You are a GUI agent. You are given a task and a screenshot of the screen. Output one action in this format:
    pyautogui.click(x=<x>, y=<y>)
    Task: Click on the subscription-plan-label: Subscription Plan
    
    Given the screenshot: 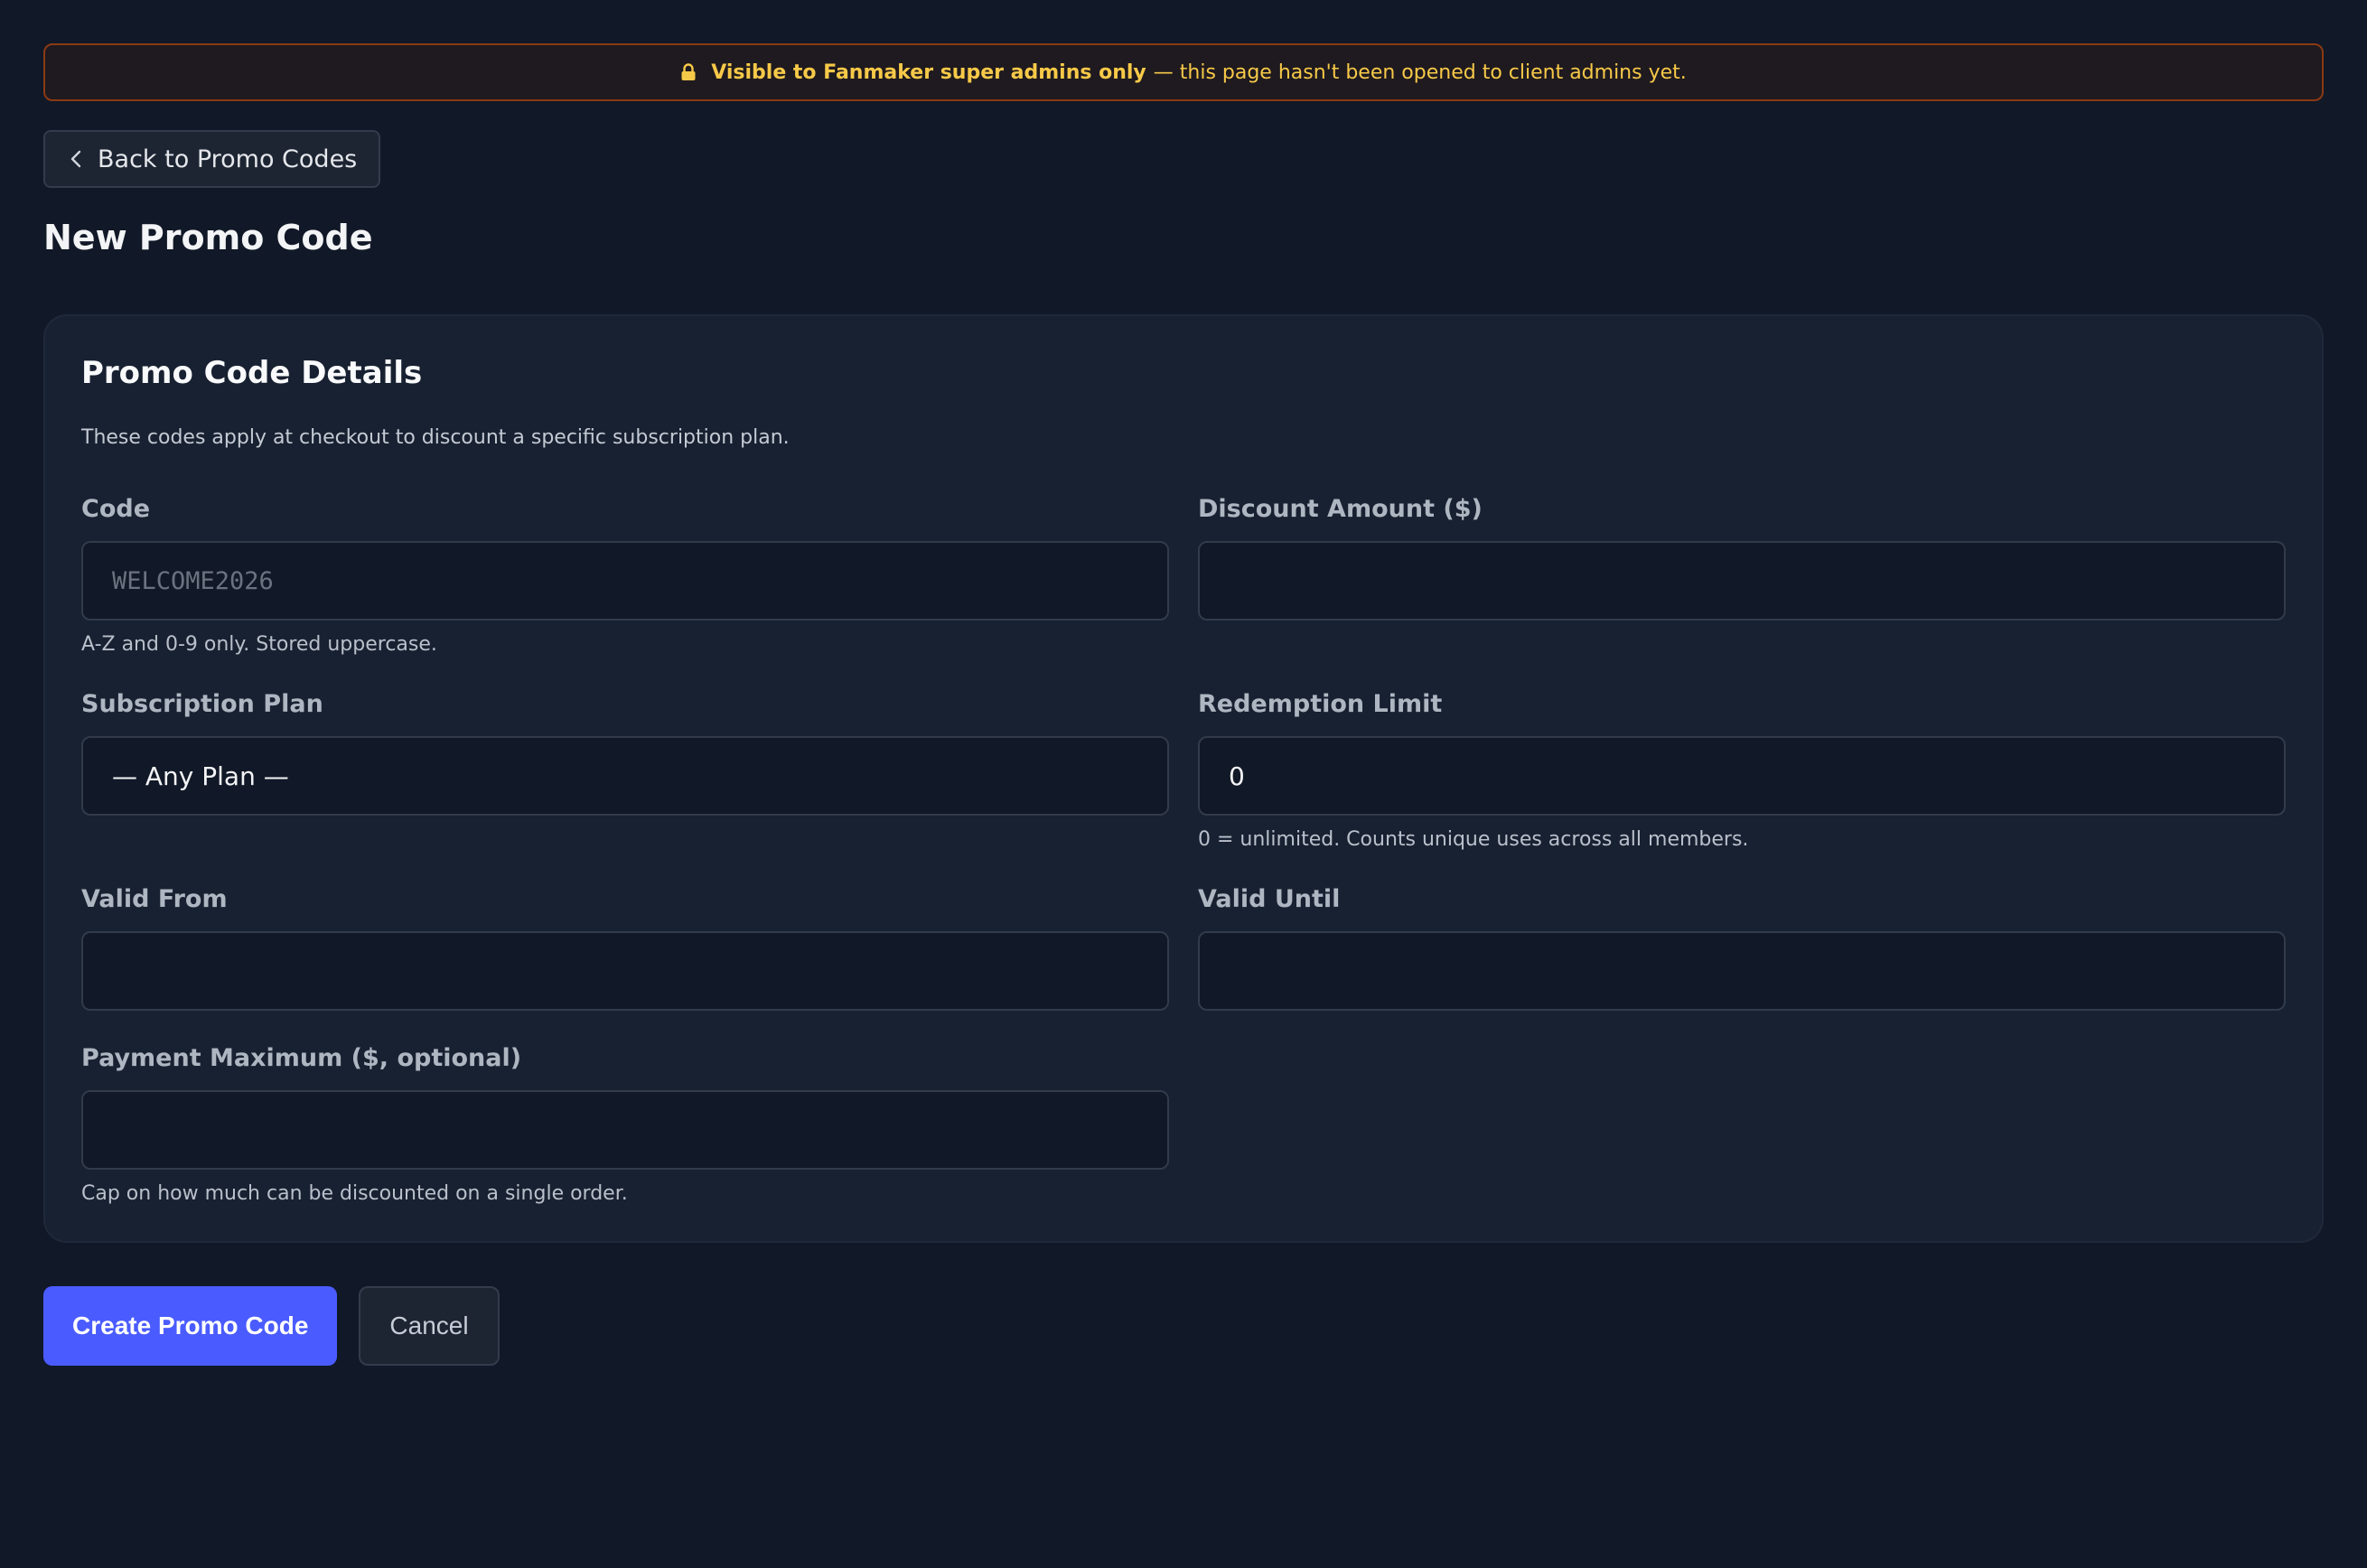 What is the action you would take?
    pyautogui.click(x=202, y=704)
    